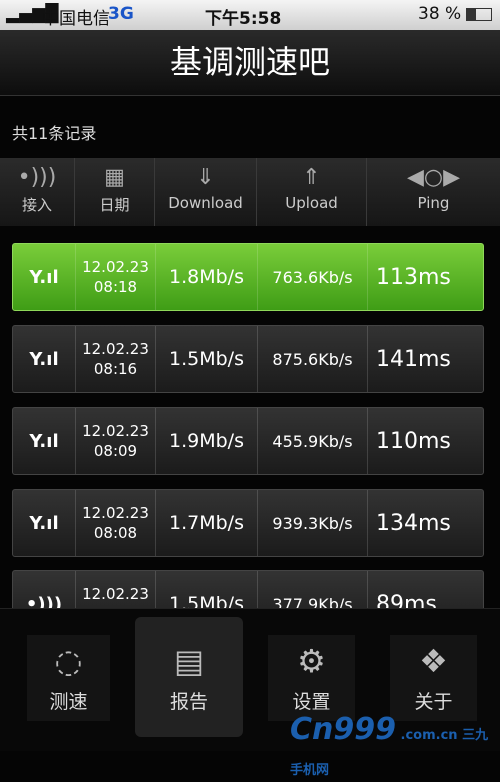  What do you see at coordinates (250, 63) in the screenshot?
I see `page-title: 基调测速吧` at bounding box center [250, 63].